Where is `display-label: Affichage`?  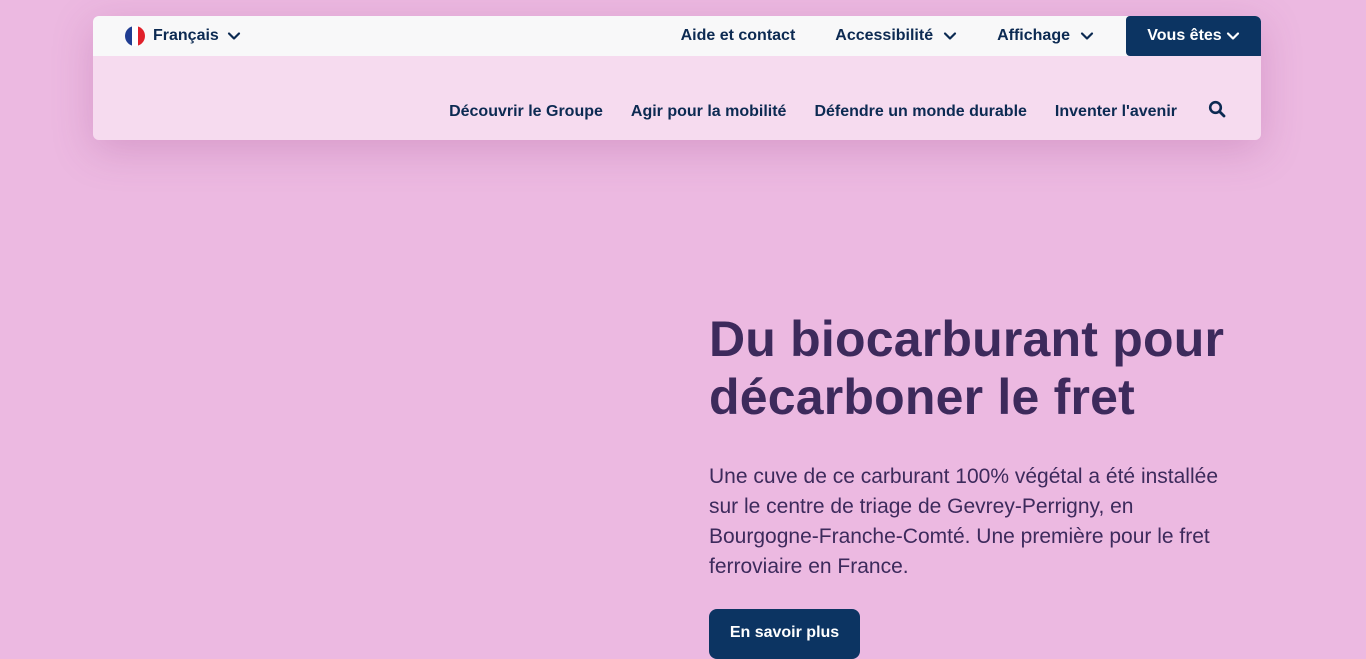 display-label: Affichage is located at coordinates (1033, 35).